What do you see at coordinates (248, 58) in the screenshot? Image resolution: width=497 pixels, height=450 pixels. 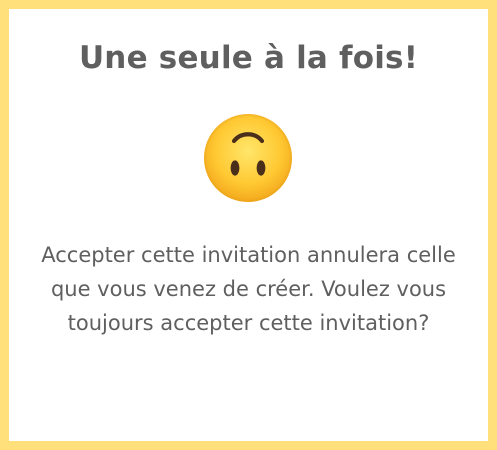 I see `dialog-title: Une seule à la fois!` at bounding box center [248, 58].